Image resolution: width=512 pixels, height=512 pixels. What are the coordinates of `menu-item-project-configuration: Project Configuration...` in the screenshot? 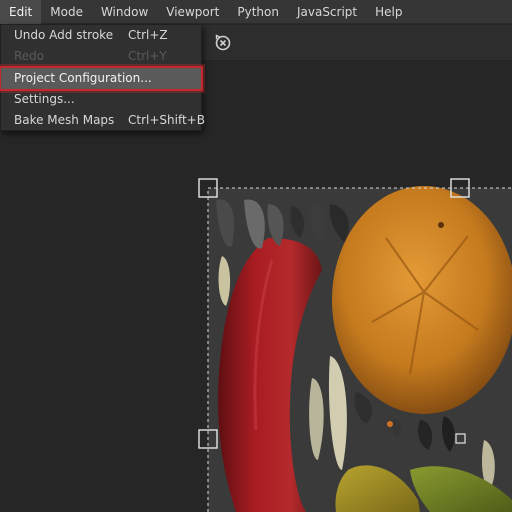 It's located at (101, 78).